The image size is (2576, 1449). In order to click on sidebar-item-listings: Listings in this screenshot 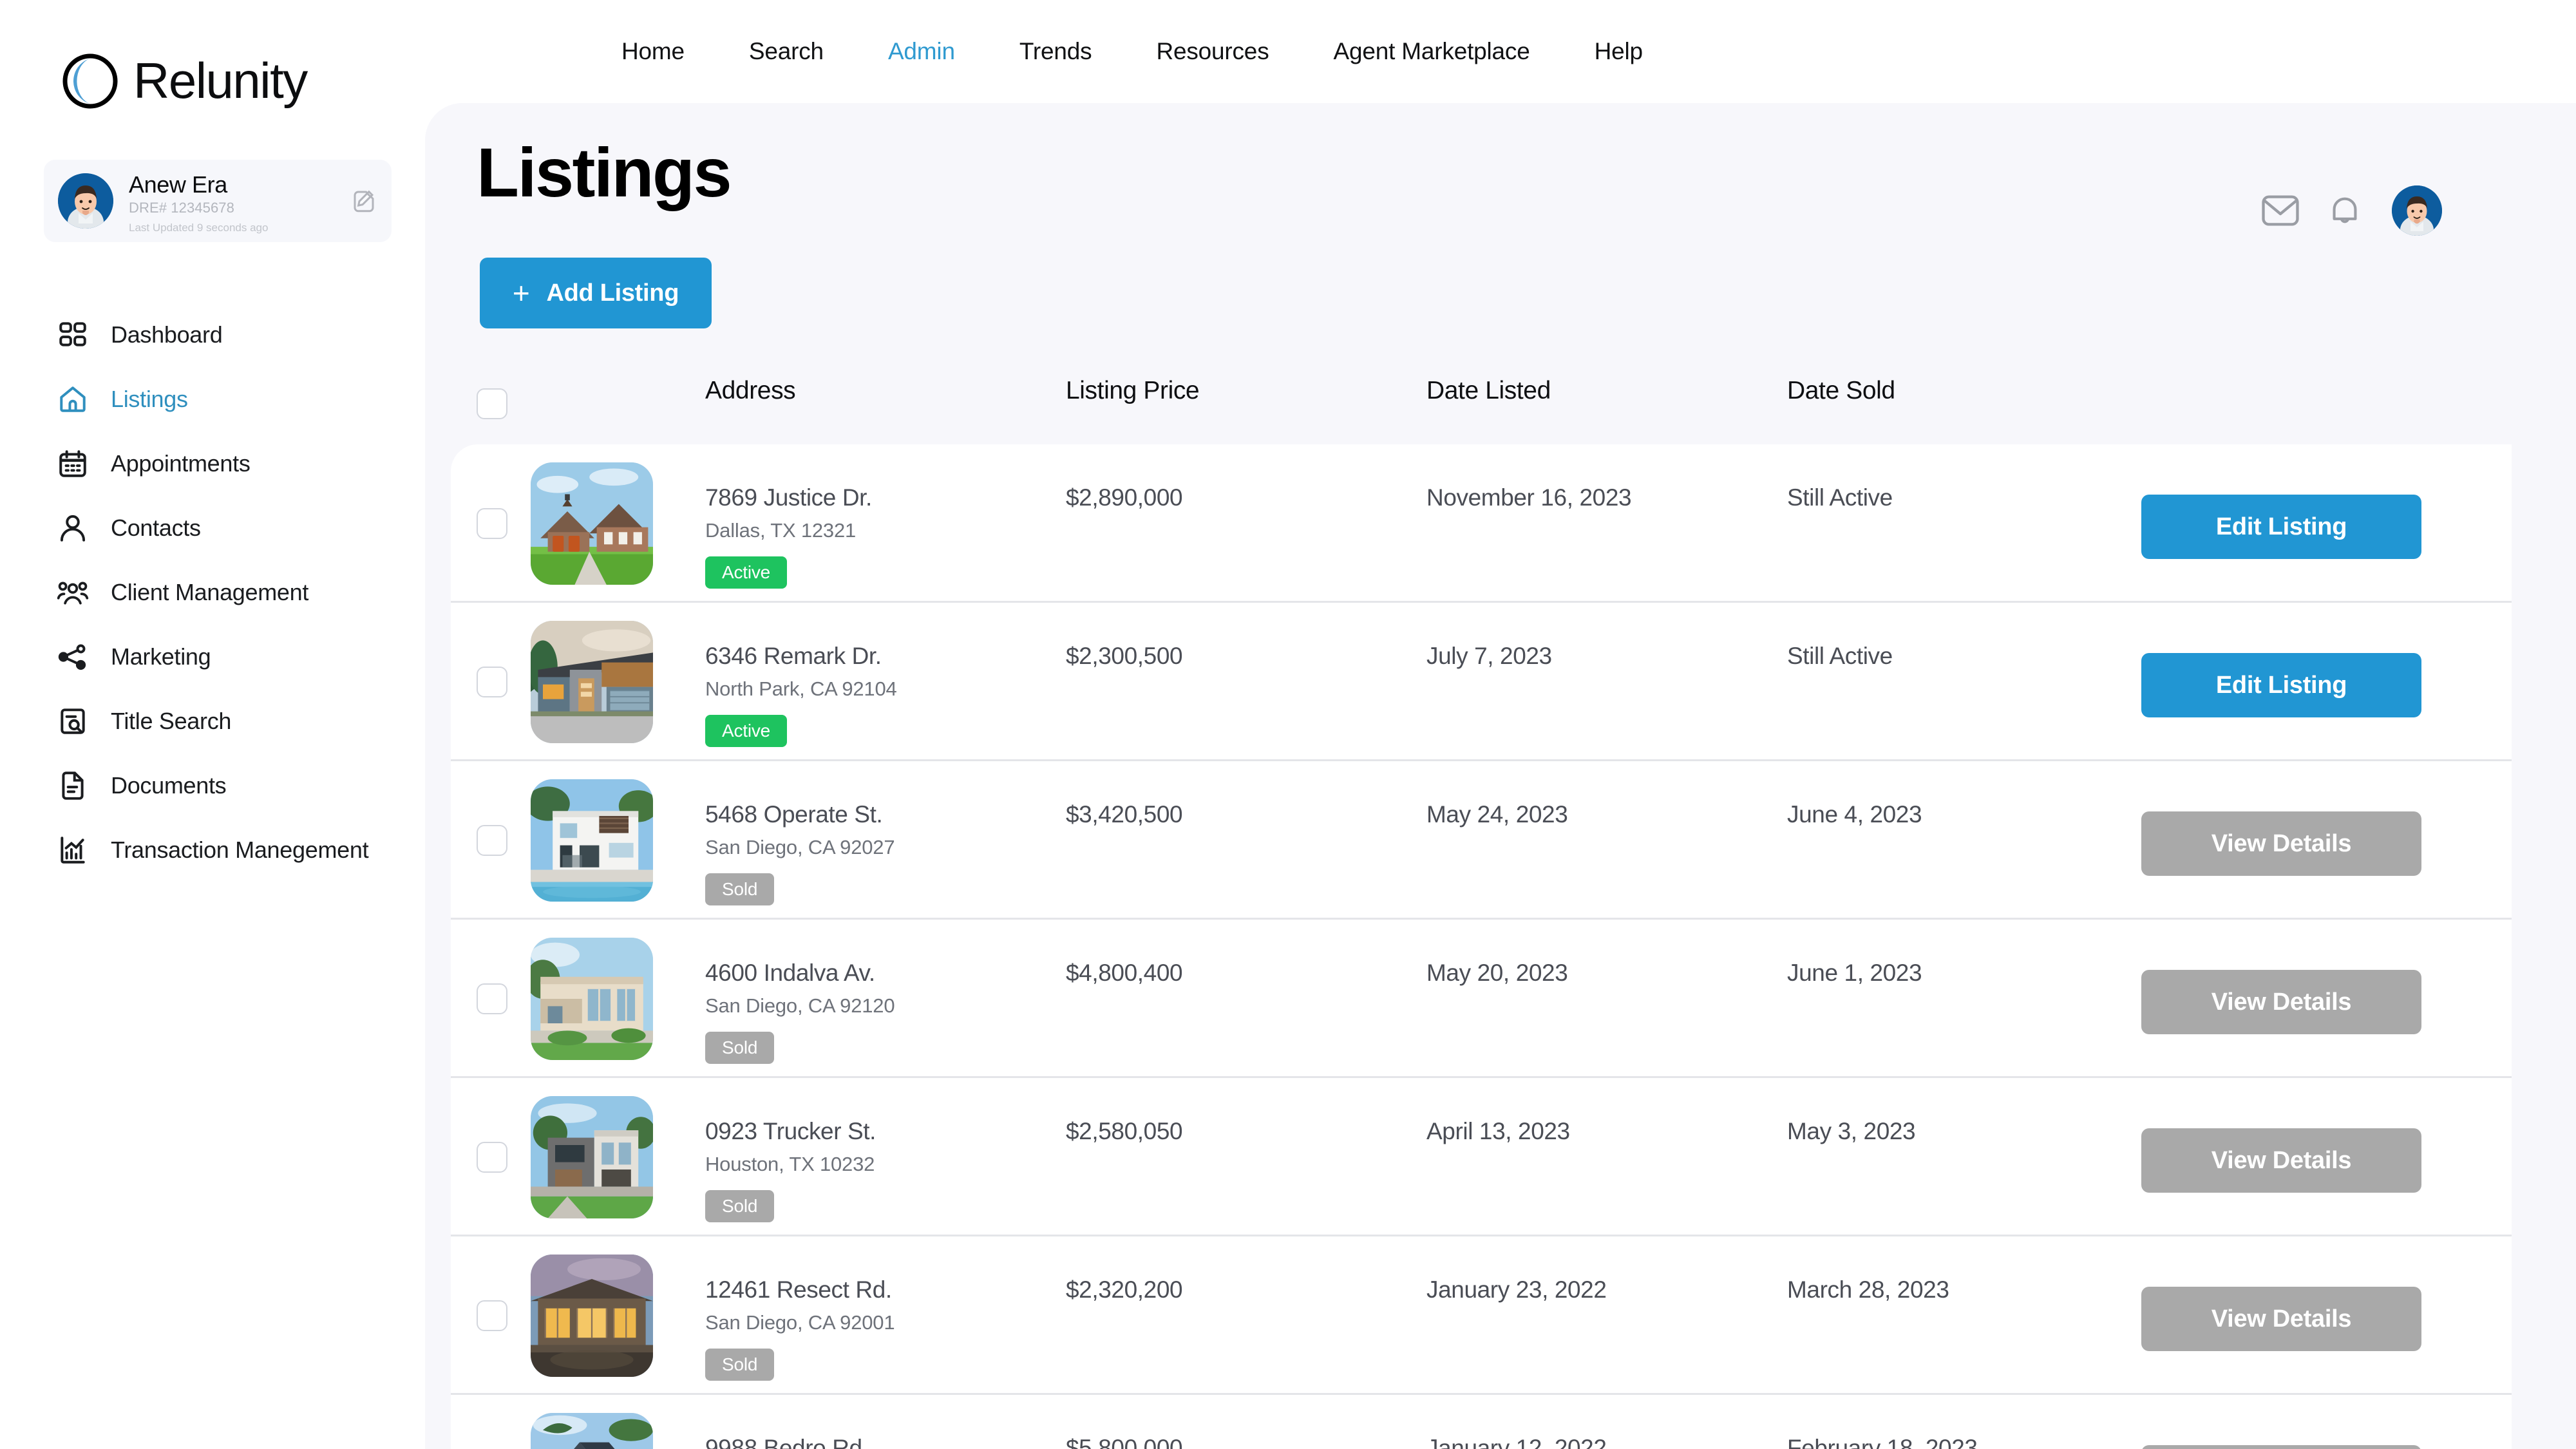, I will do `click(213, 399)`.